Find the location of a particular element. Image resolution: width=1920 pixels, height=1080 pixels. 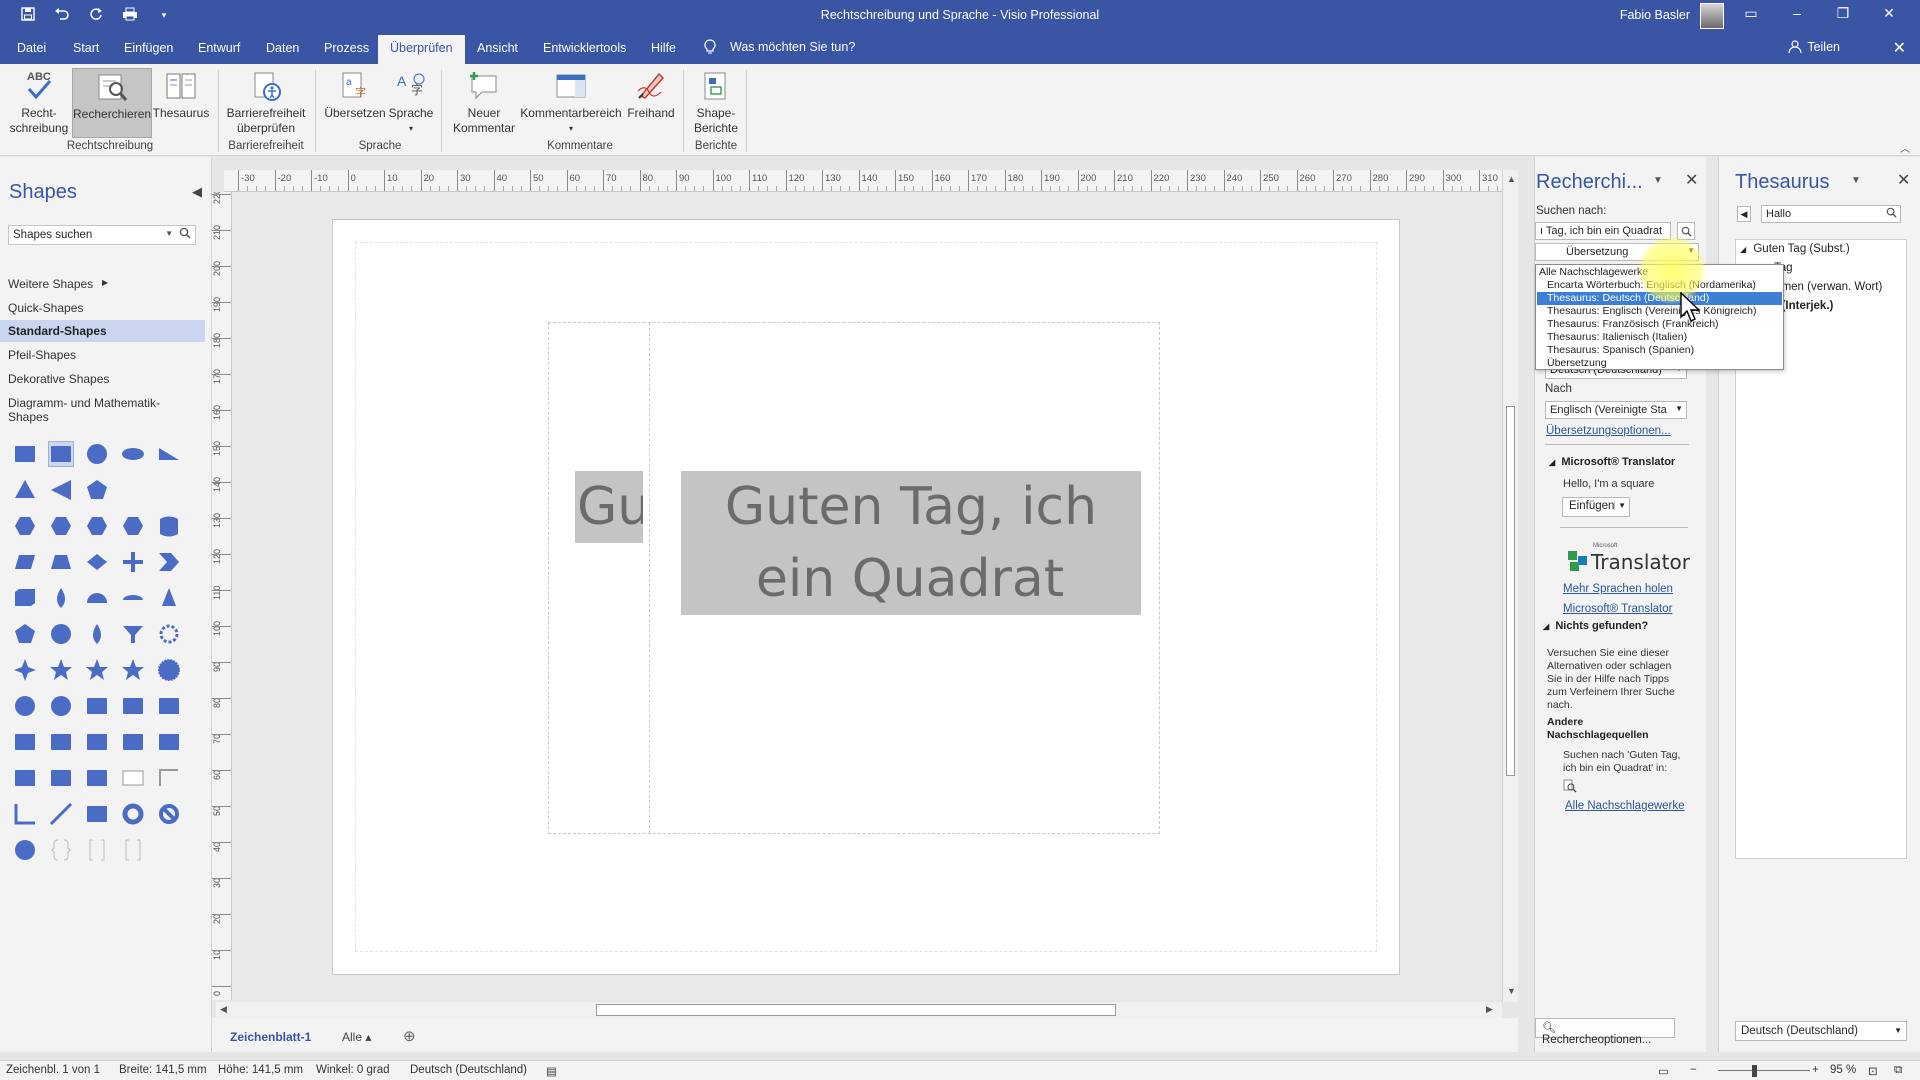

dropdown-option: Thesaurus: Französisch (Frankreich) is located at coordinates (1659, 324).